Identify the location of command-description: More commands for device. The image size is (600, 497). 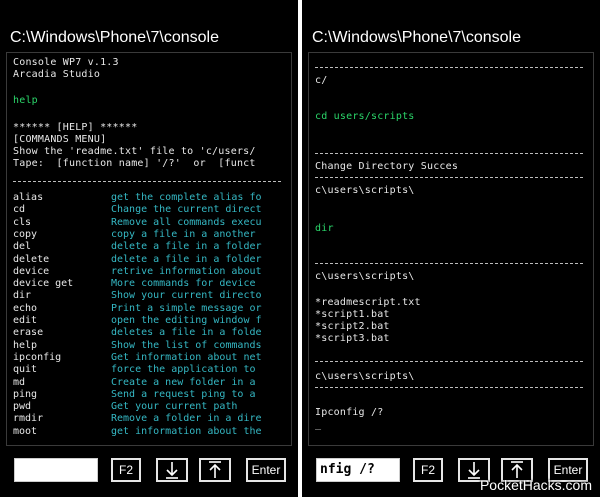
(183, 284).